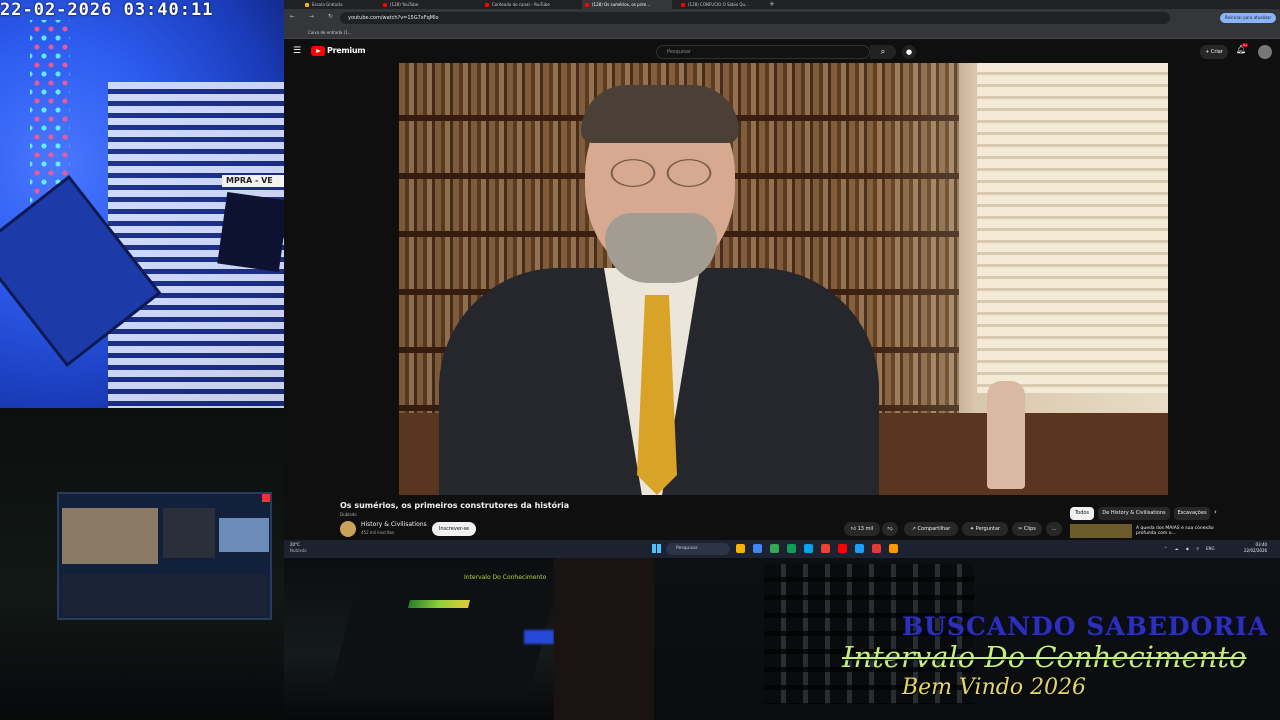  Describe the element at coordinates (250, 232) in the screenshot. I see `tv-screen` at that location.